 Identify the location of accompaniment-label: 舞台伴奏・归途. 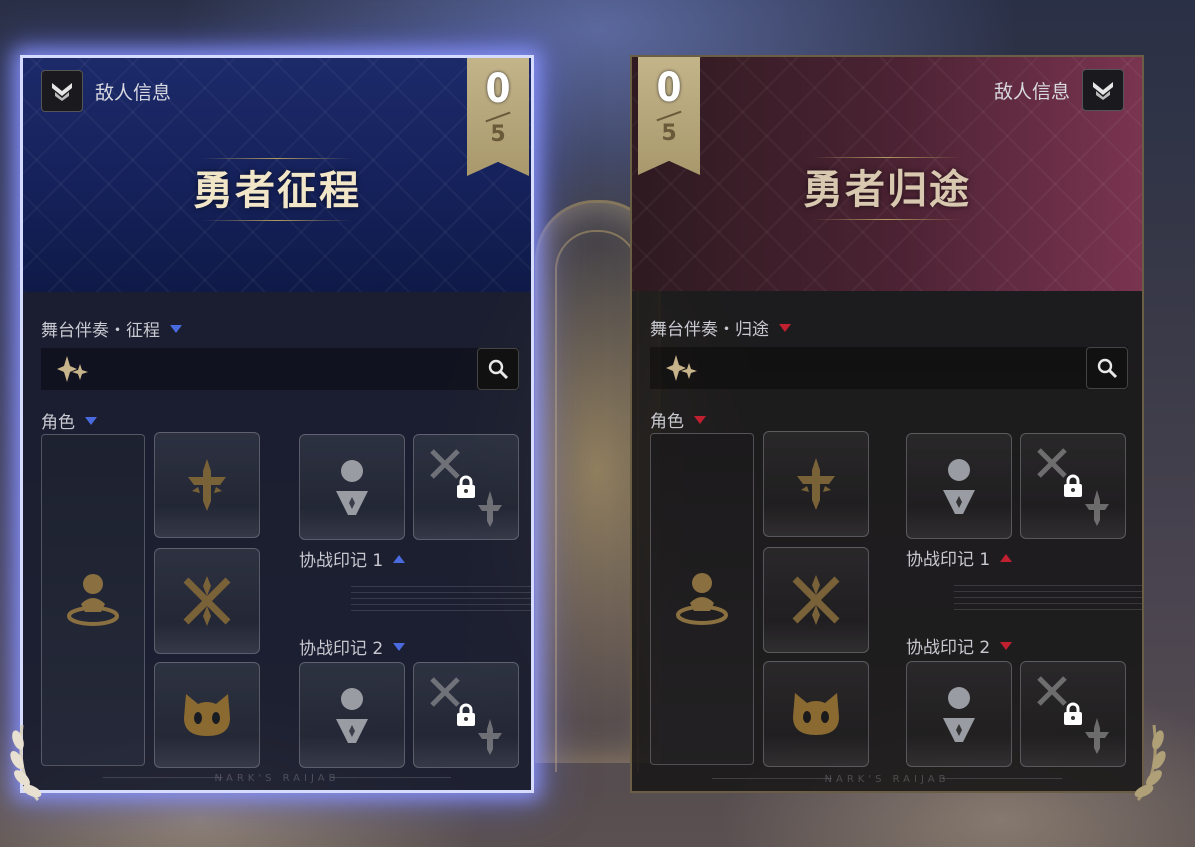
(709, 330).